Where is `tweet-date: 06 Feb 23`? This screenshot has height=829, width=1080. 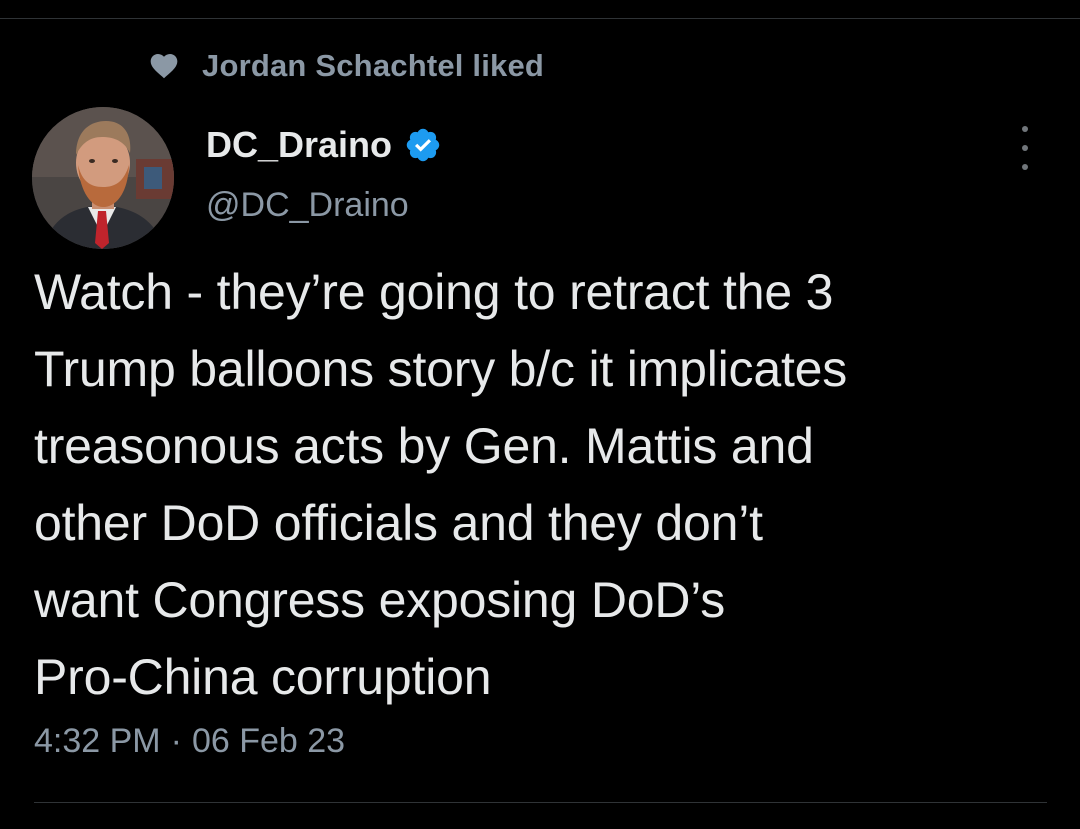 tweet-date: 06 Feb 23 is located at coordinates (268, 741).